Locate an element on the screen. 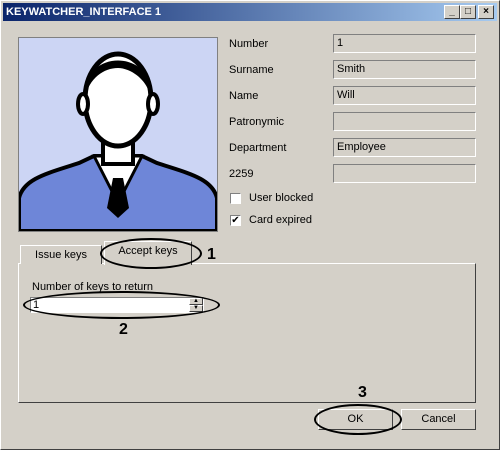  surname-field: Smith is located at coordinates (404, 69).